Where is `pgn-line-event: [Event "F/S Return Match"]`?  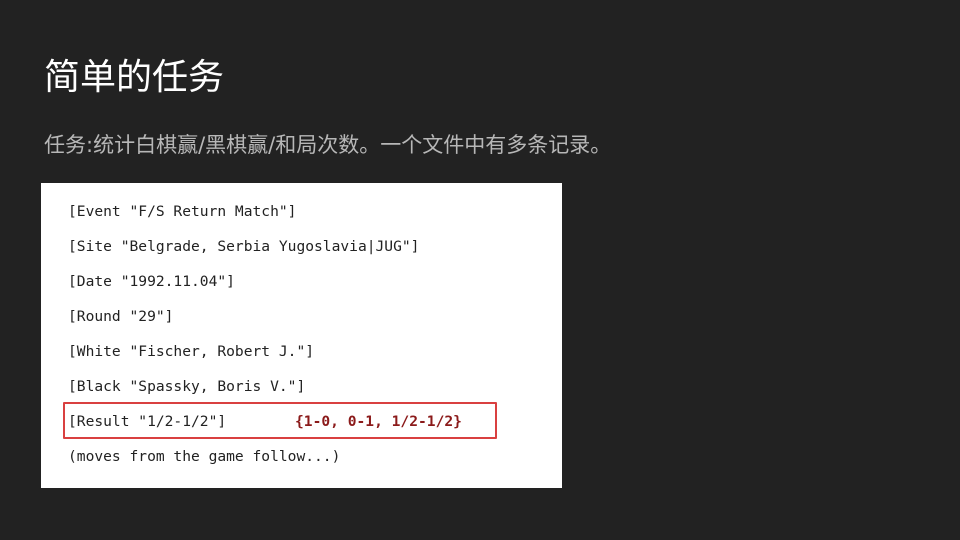
pgn-line-event: [Event "F/S Return Match"] is located at coordinates (182, 211).